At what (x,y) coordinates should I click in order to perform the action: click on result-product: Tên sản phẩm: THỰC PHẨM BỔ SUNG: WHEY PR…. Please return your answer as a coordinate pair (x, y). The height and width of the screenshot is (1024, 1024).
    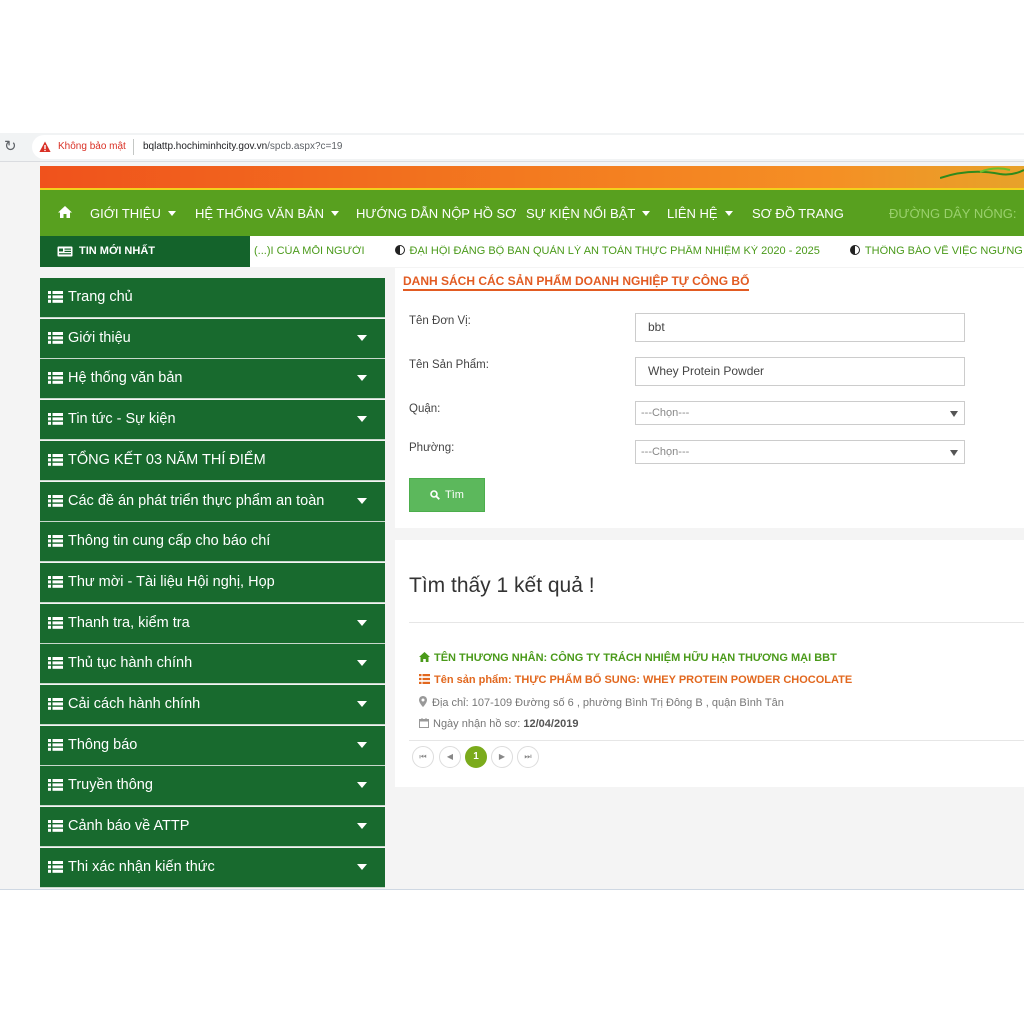
    Looking at the image, I should click on (635, 680).